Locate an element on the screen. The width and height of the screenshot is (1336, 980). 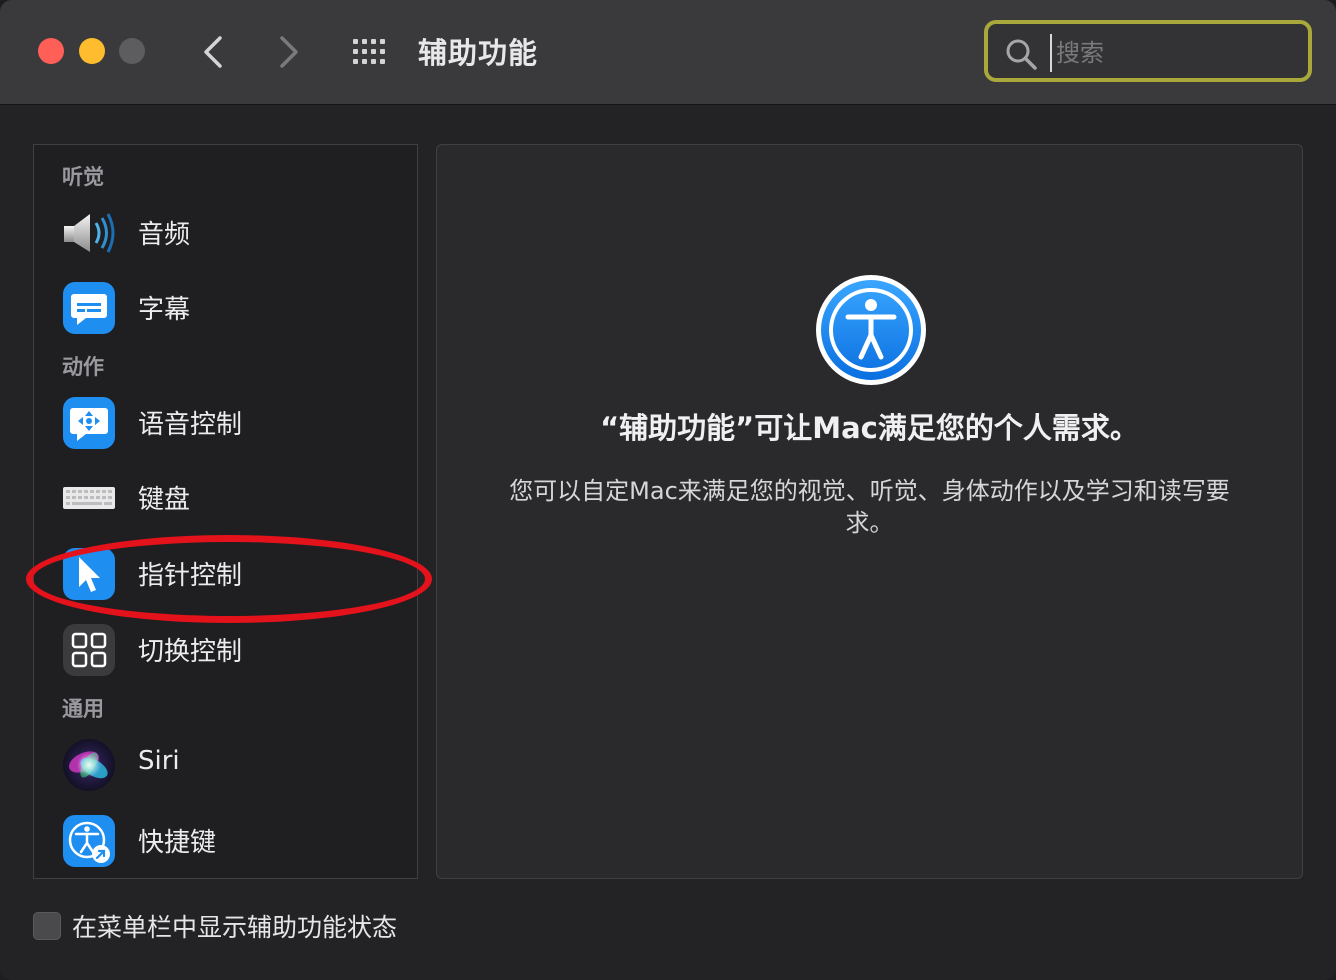
title-bar: 辅助功能 is located at coordinates (668, 52).